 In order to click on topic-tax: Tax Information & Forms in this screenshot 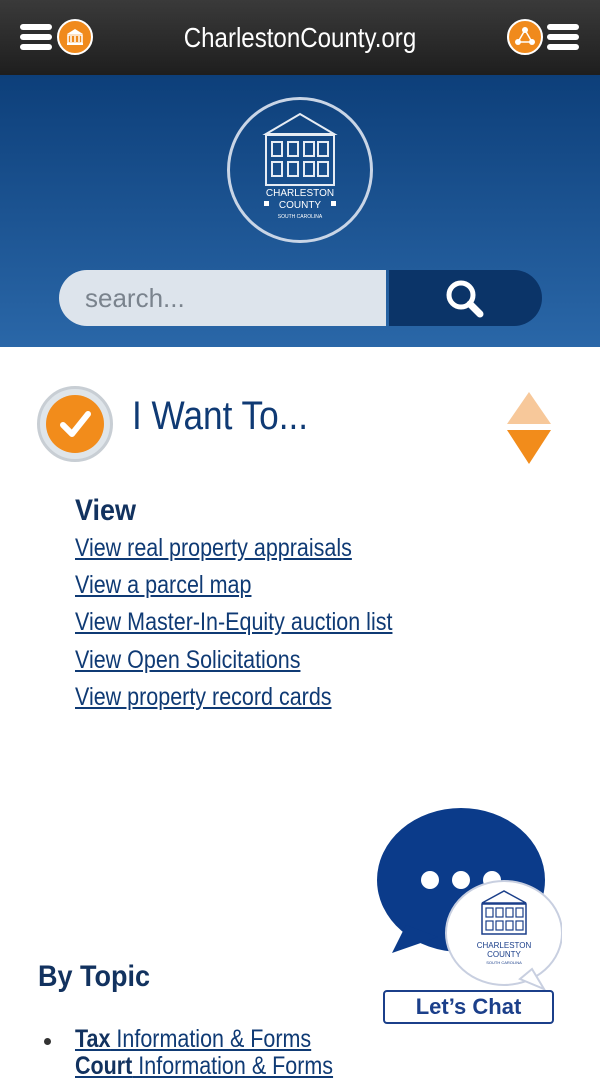, I will do `click(193, 1039)`.